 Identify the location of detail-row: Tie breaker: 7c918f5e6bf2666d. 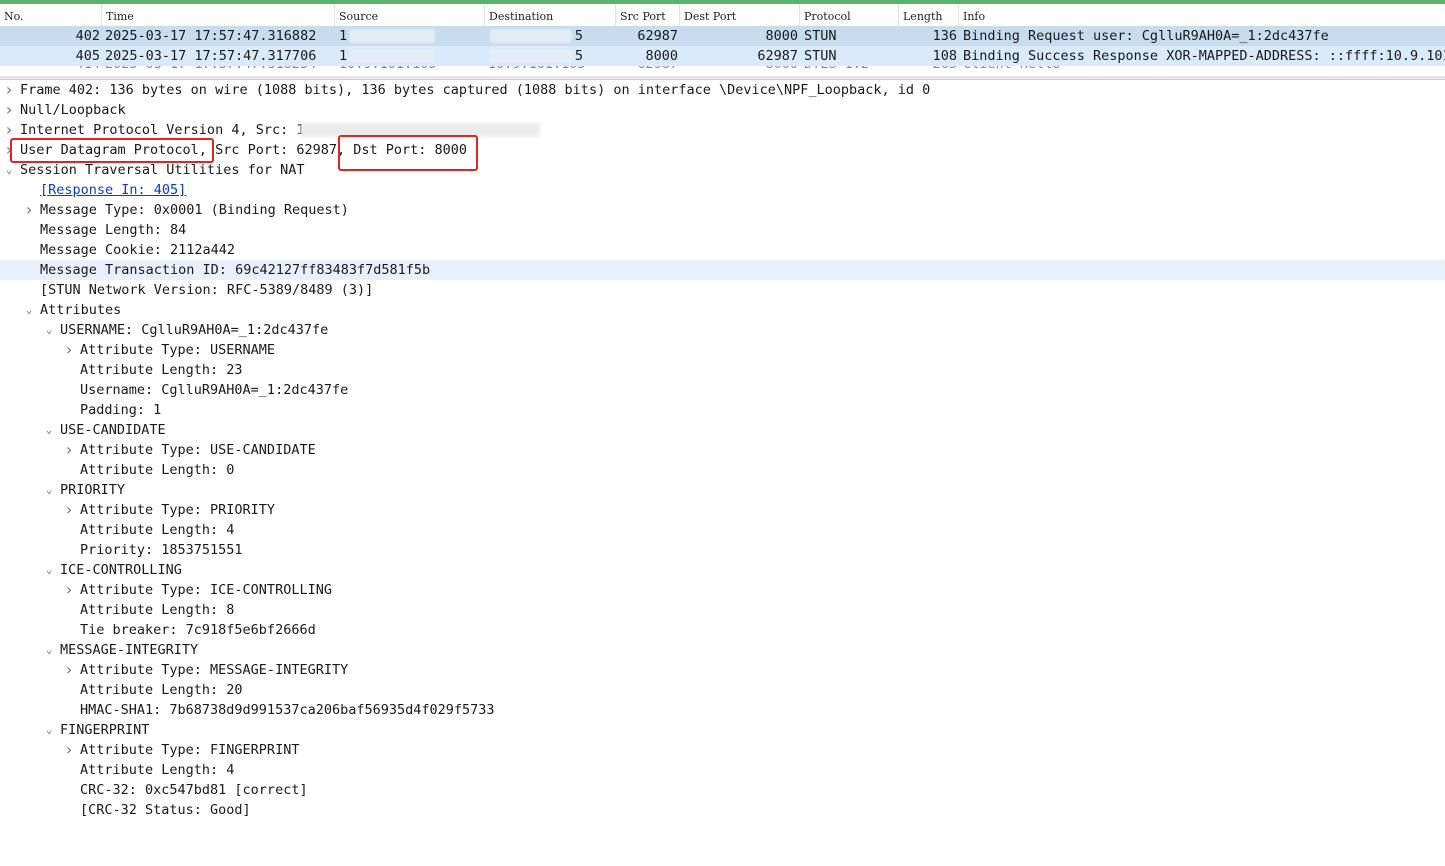
(722, 630).